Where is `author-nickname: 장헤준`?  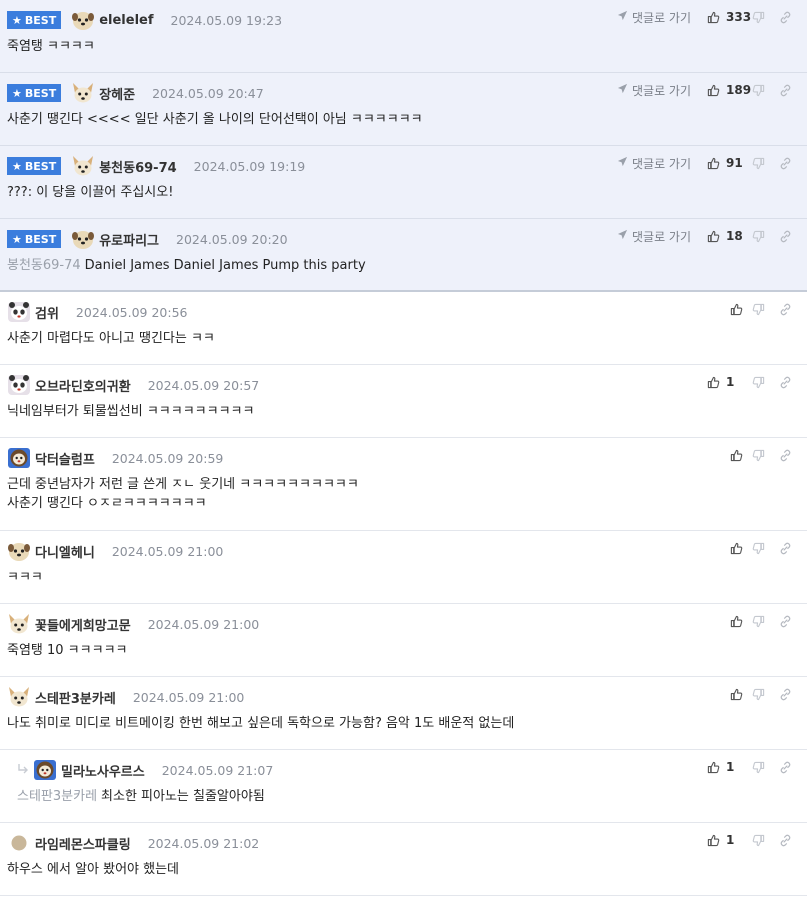
author-nickname: 장헤준 is located at coordinates (117, 93).